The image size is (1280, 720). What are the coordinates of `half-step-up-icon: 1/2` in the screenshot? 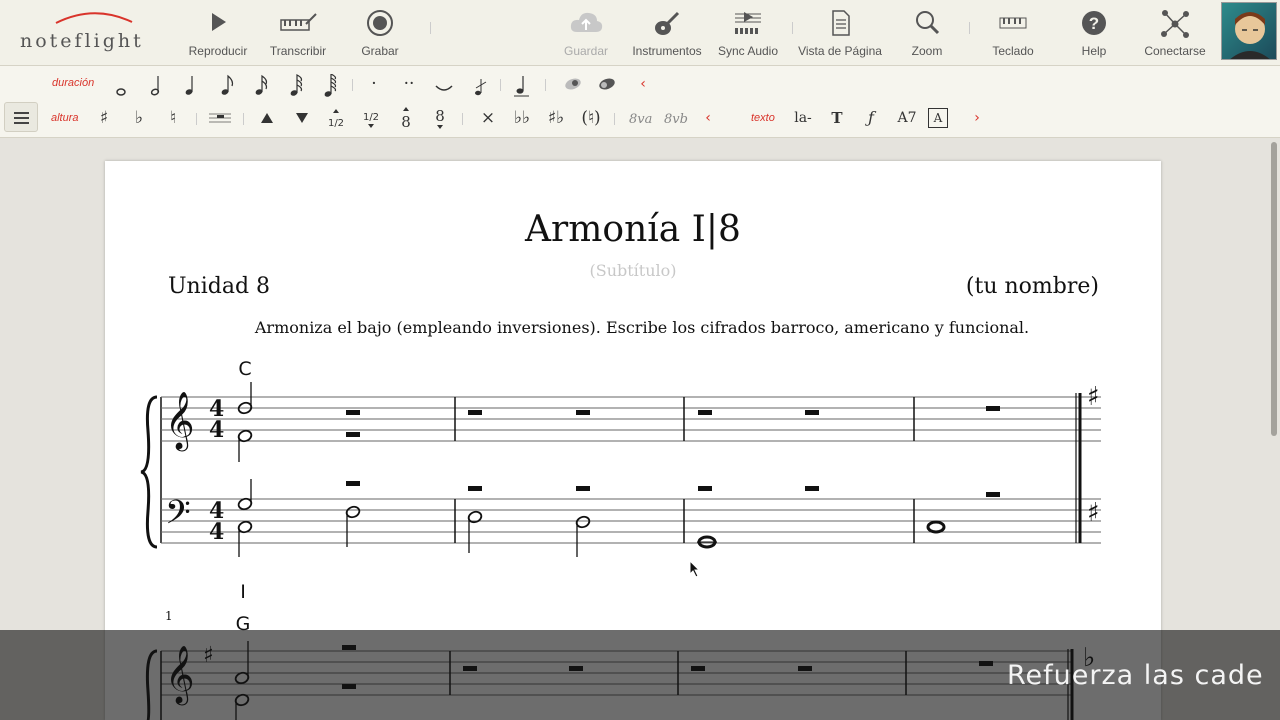 It's located at (336, 118).